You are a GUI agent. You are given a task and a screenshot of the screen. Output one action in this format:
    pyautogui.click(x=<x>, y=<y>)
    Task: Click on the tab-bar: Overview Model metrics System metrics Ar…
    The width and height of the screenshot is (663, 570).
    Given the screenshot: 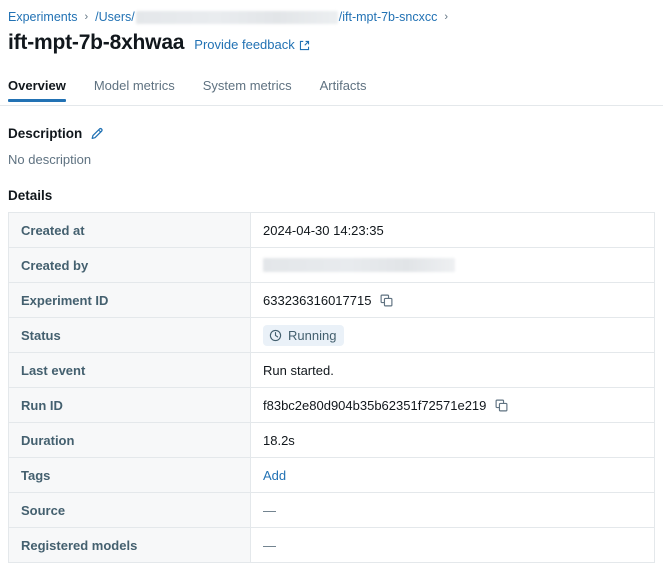 What is the action you would take?
    pyautogui.click(x=331, y=92)
    